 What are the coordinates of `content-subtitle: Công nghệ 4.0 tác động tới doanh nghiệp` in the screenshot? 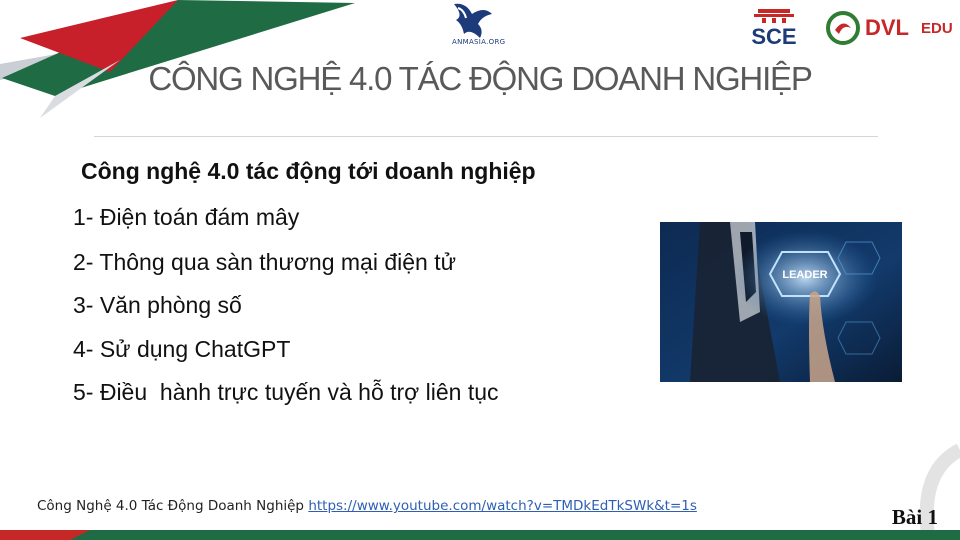 It's located at (308, 171).